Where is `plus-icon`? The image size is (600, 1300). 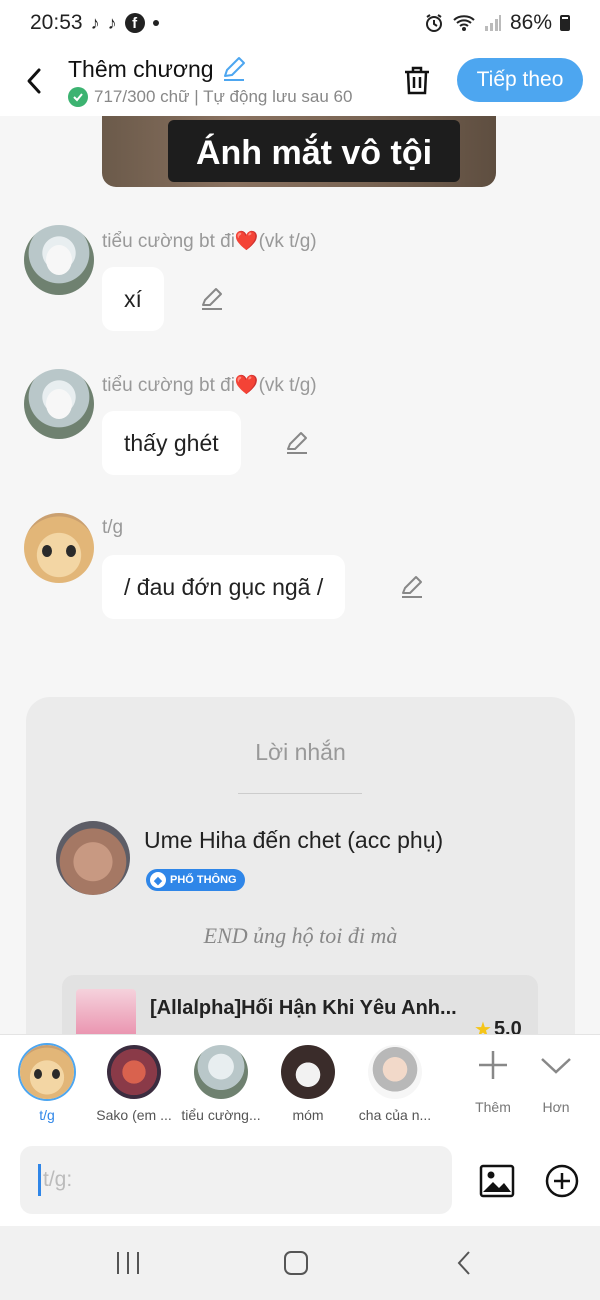
plus-icon is located at coordinates (493, 1065).